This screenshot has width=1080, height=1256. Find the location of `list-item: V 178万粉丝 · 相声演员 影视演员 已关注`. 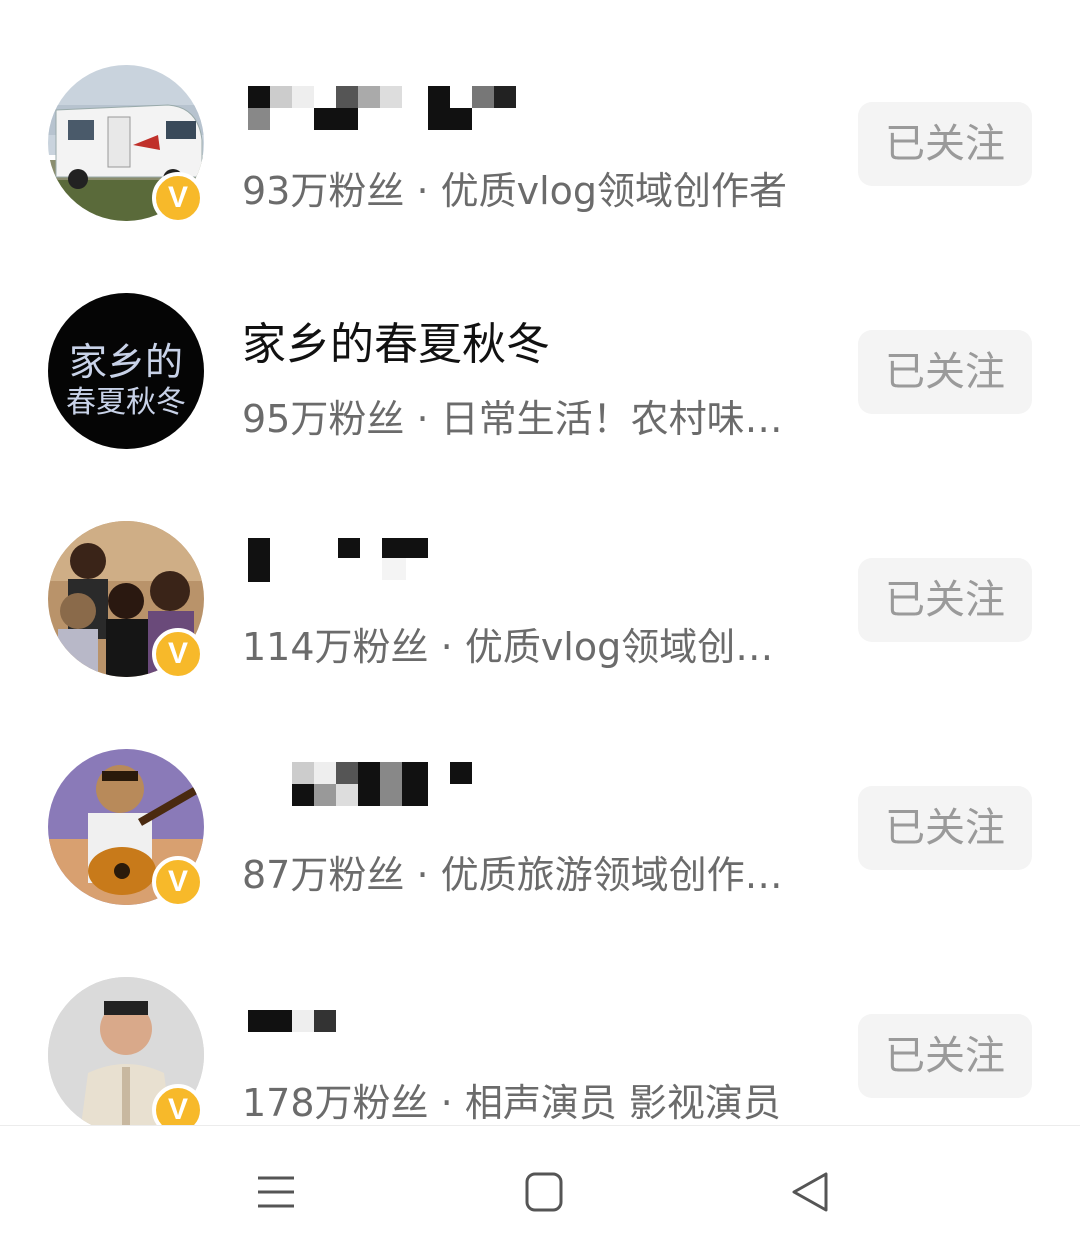

list-item: V 178万粉丝 · 相声演员 影视演员 已关注 is located at coordinates (540, 1033).